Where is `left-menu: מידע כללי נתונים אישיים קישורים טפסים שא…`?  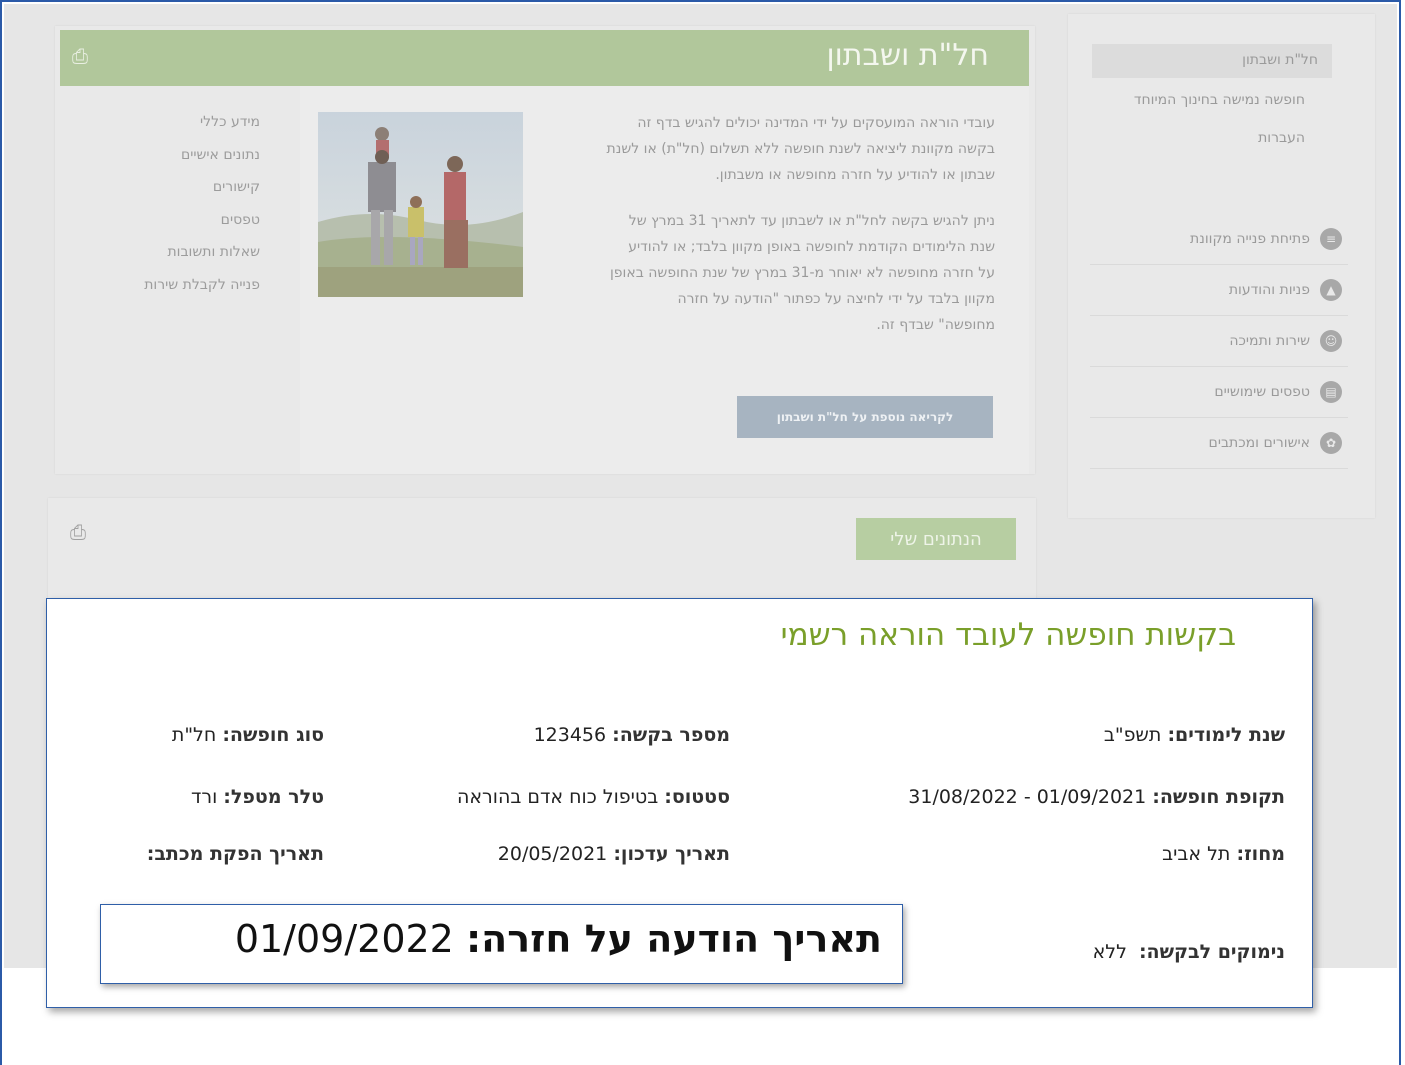 left-menu: מידע כללי נתונים אישיים קישורים טפסים שא… is located at coordinates (157, 203).